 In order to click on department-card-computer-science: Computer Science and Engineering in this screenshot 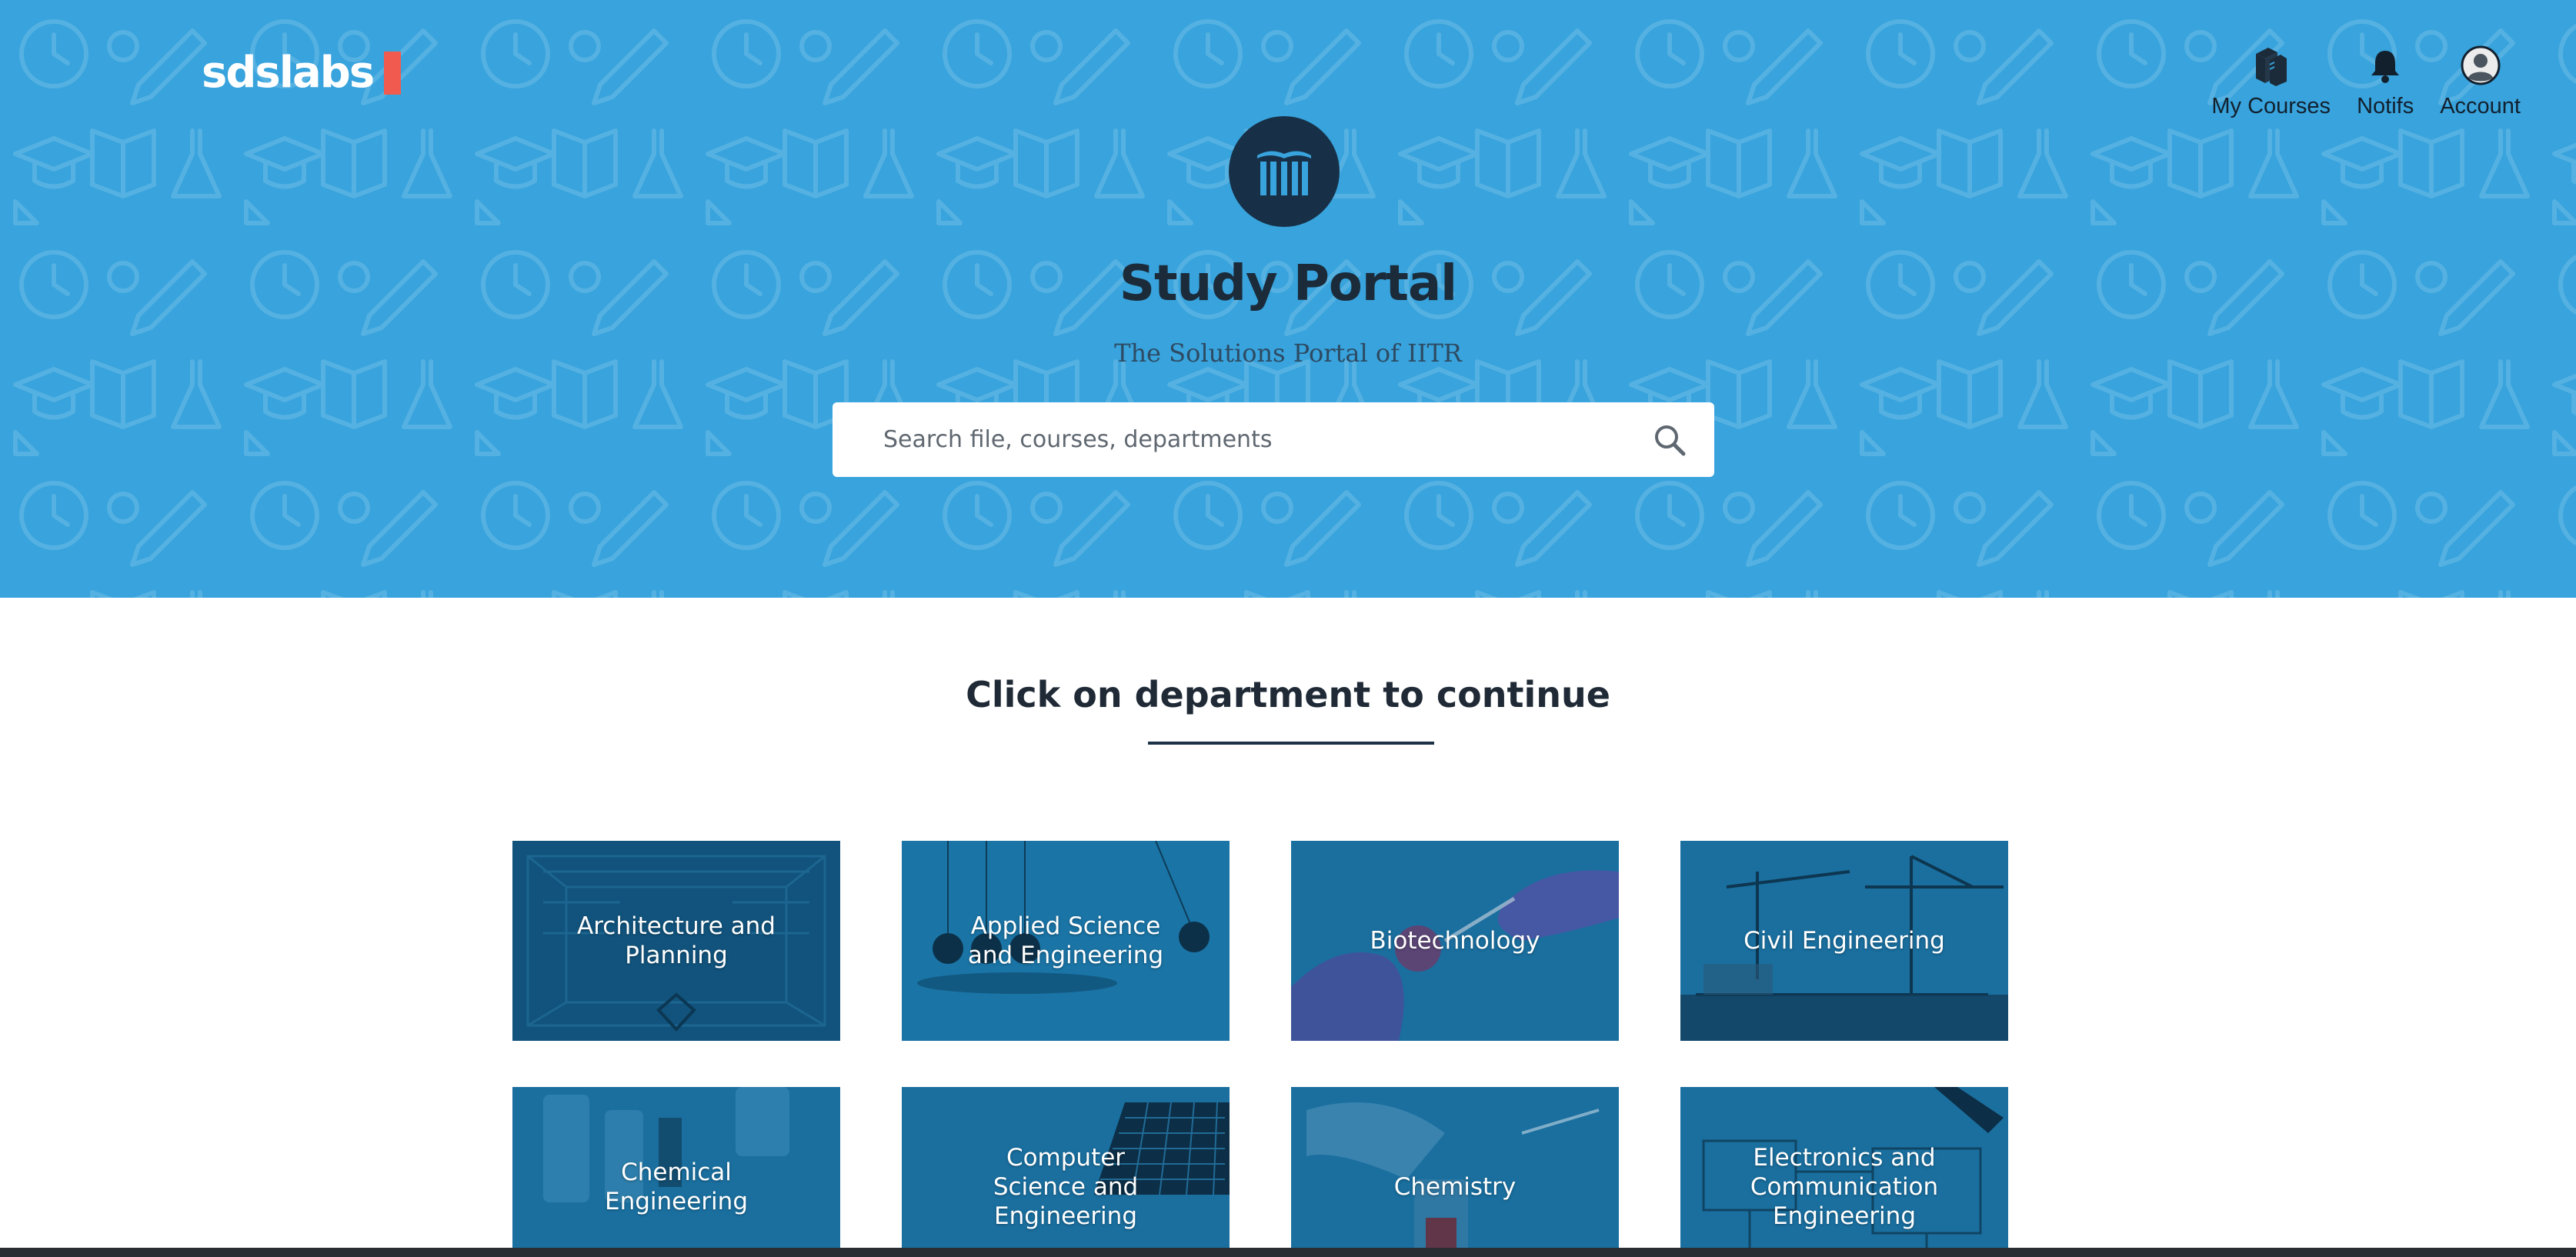, I will do `click(1066, 1172)`.